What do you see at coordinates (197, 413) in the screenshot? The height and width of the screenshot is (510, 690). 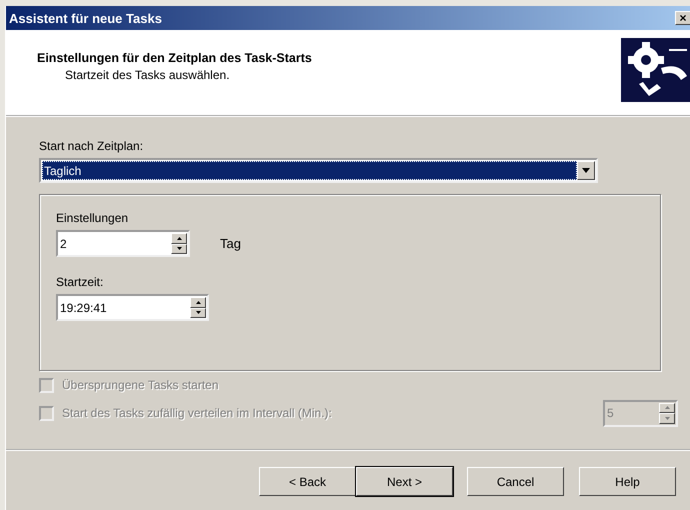 I see `option-label: Start des Tasks zufällig verteilen im Intervall (Min.):` at bounding box center [197, 413].